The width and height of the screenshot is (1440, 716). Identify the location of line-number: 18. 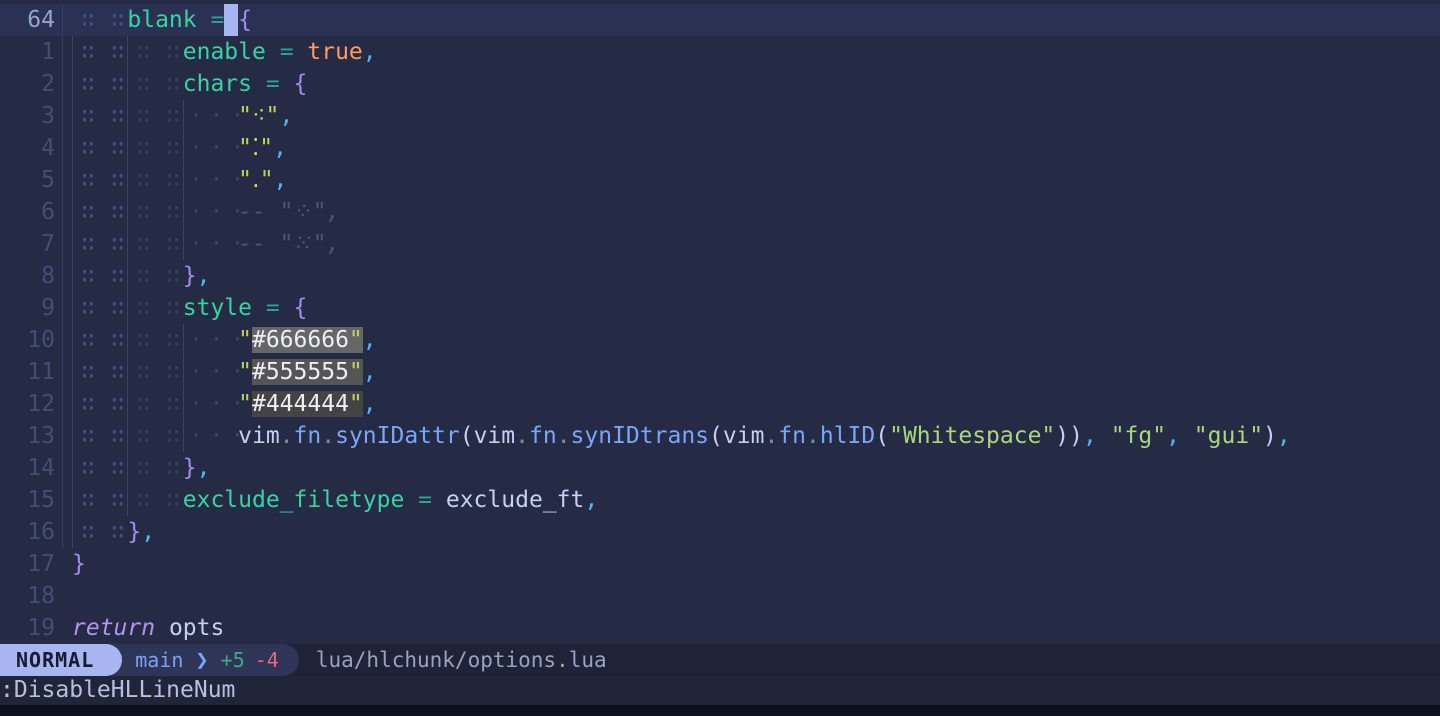
(41, 596).